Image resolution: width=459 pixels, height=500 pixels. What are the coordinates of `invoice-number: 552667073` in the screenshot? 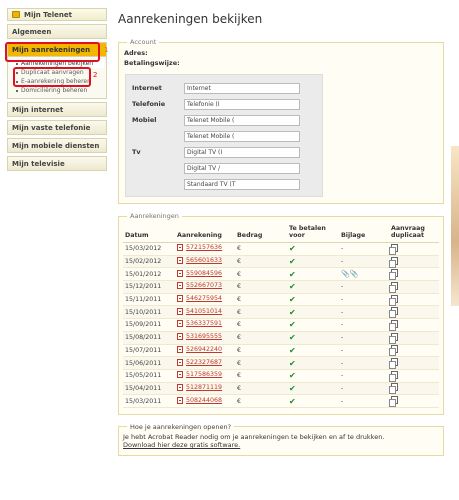 It's located at (204, 286).